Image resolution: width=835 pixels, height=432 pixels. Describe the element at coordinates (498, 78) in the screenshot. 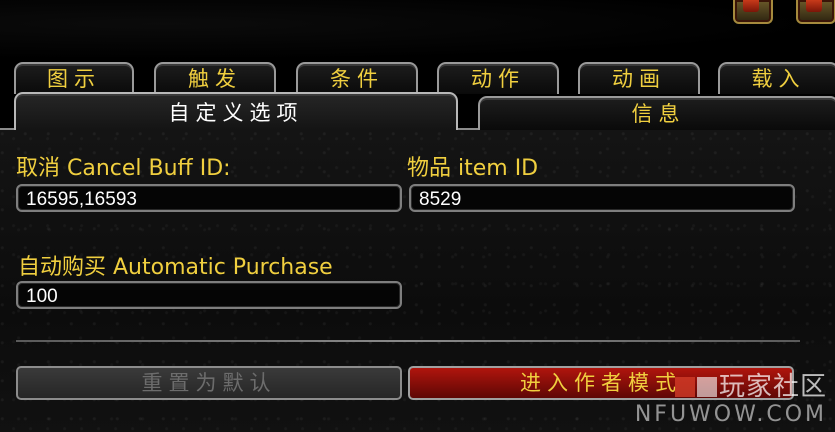

I see `tab-actions: 动作` at that location.